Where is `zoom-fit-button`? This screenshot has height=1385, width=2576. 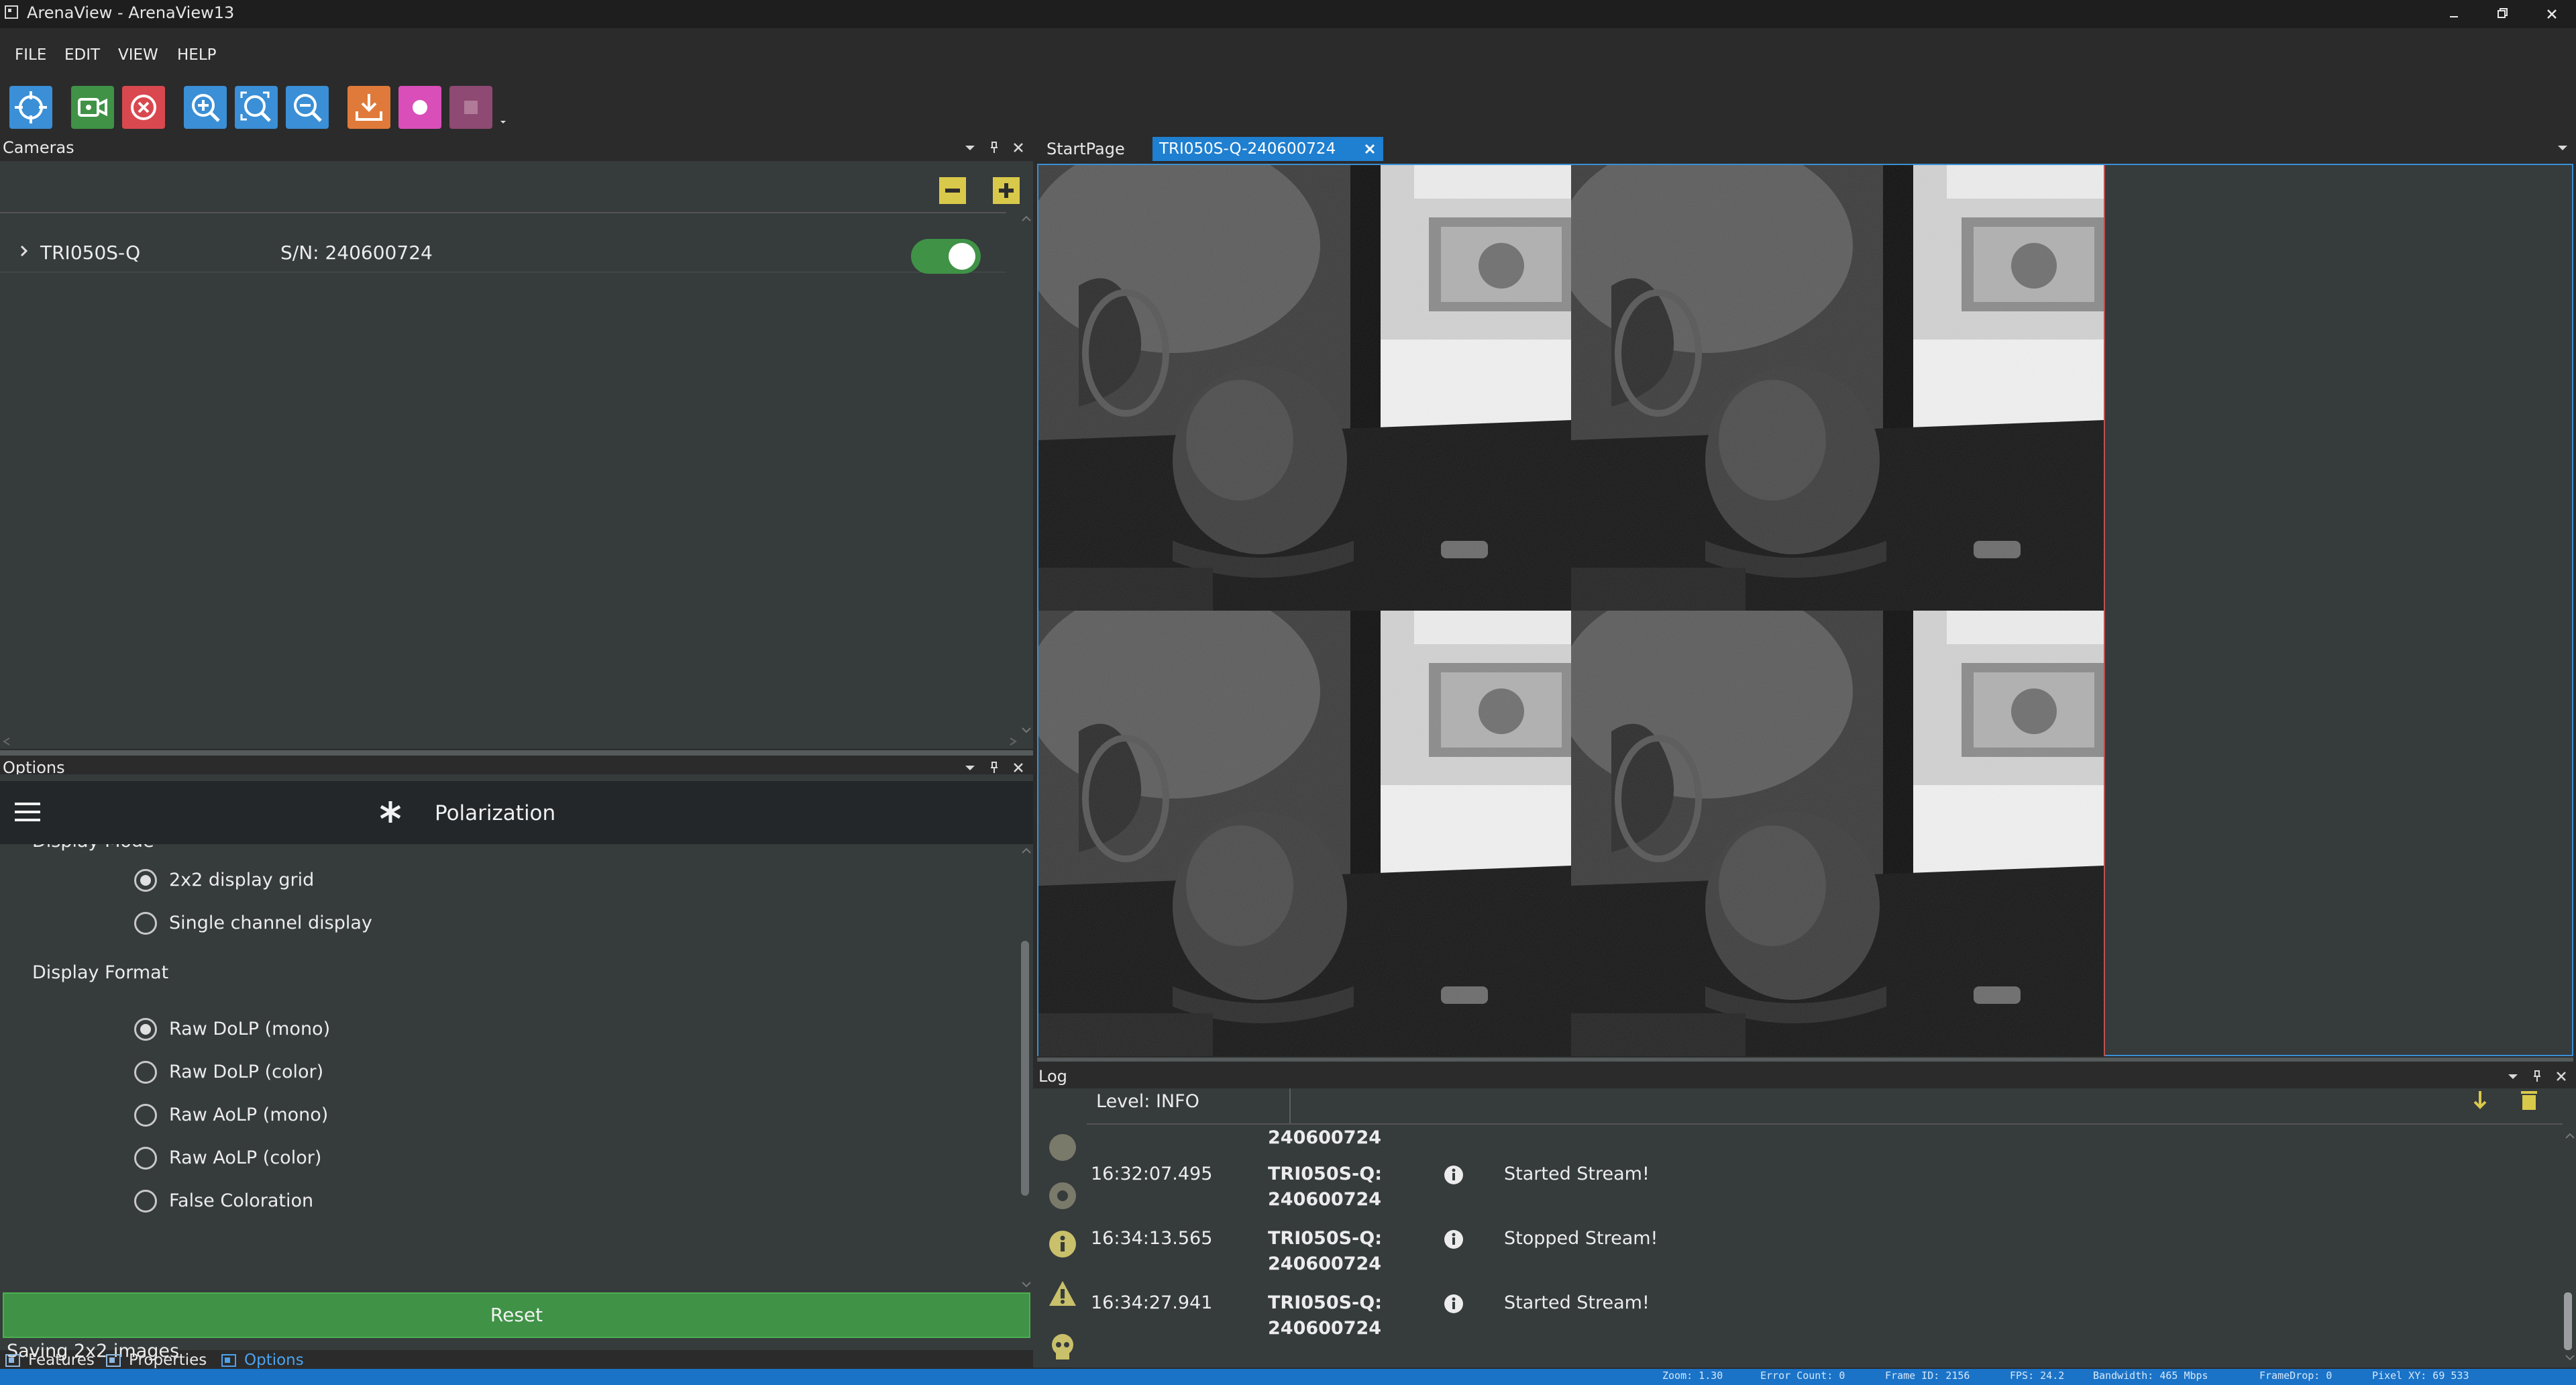
zoom-fit-button is located at coordinates (256, 107).